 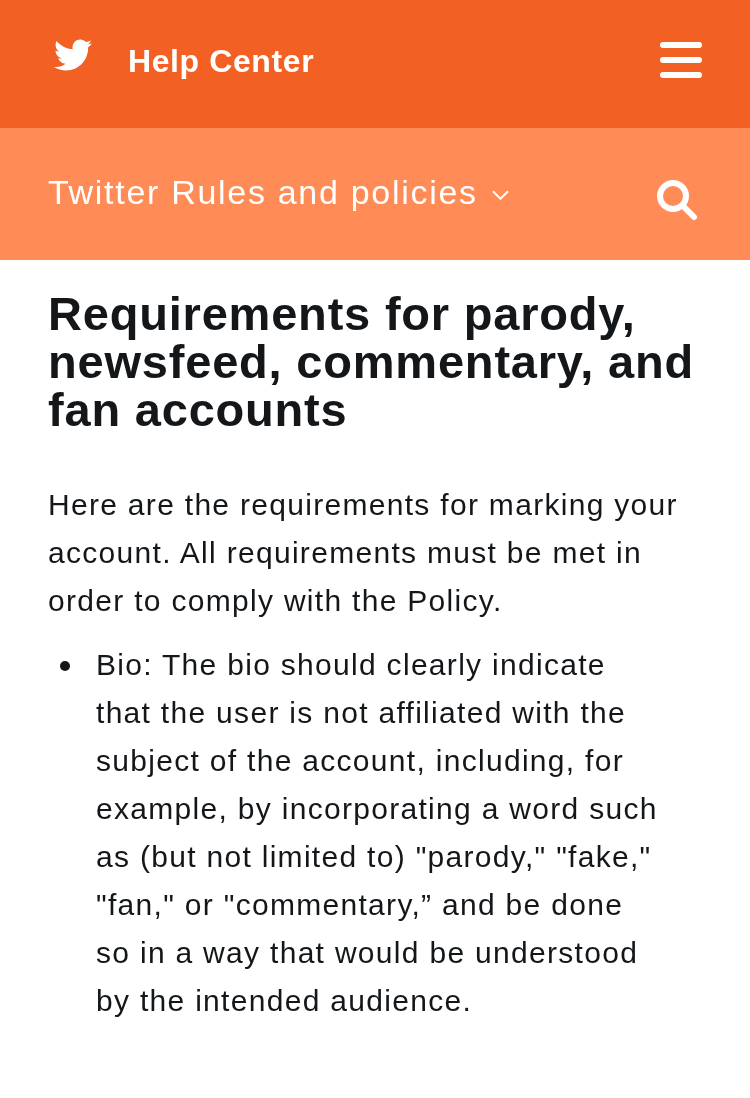 What do you see at coordinates (221, 61) in the screenshot?
I see `site-title: Help Center` at bounding box center [221, 61].